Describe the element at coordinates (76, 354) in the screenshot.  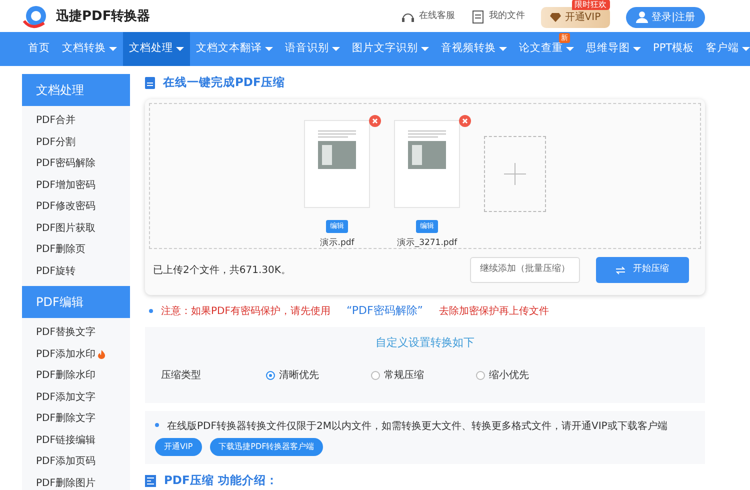
I see `sidebar-item: PDF添加水印` at that location.